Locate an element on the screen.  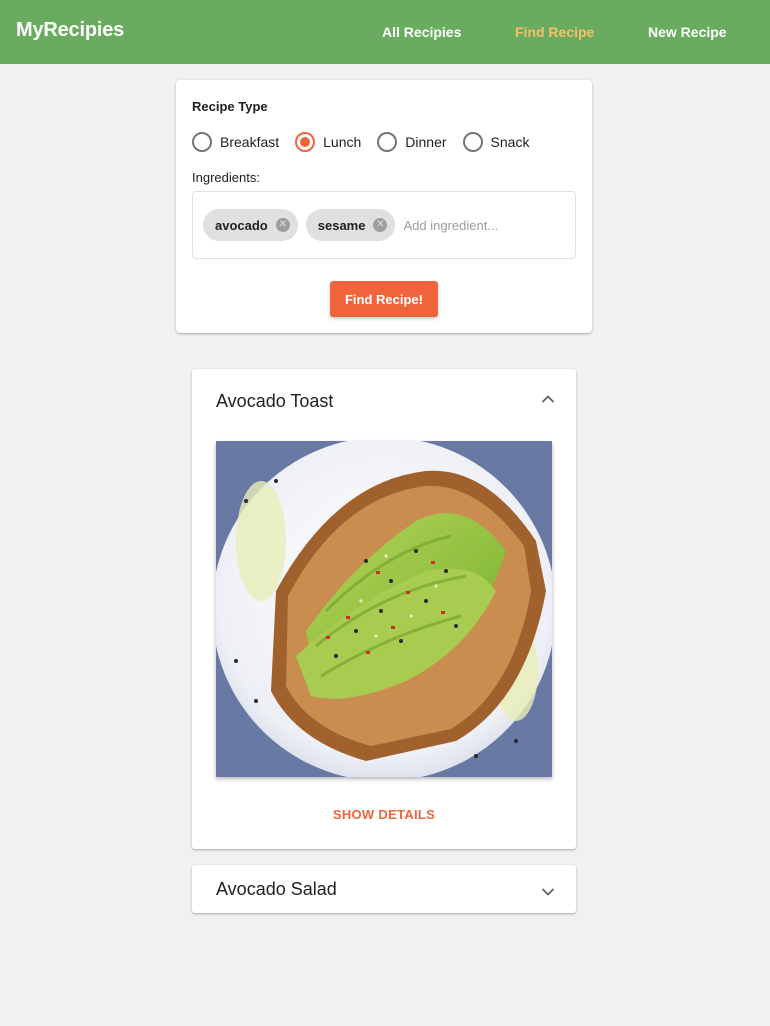
radio-breakfast: Breakfast is located at coordinates (235, 142).